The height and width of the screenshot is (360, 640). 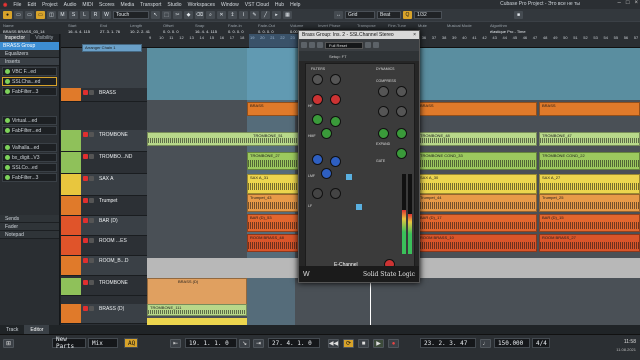 I want to click on write-icon, so click(x=320, y=45).